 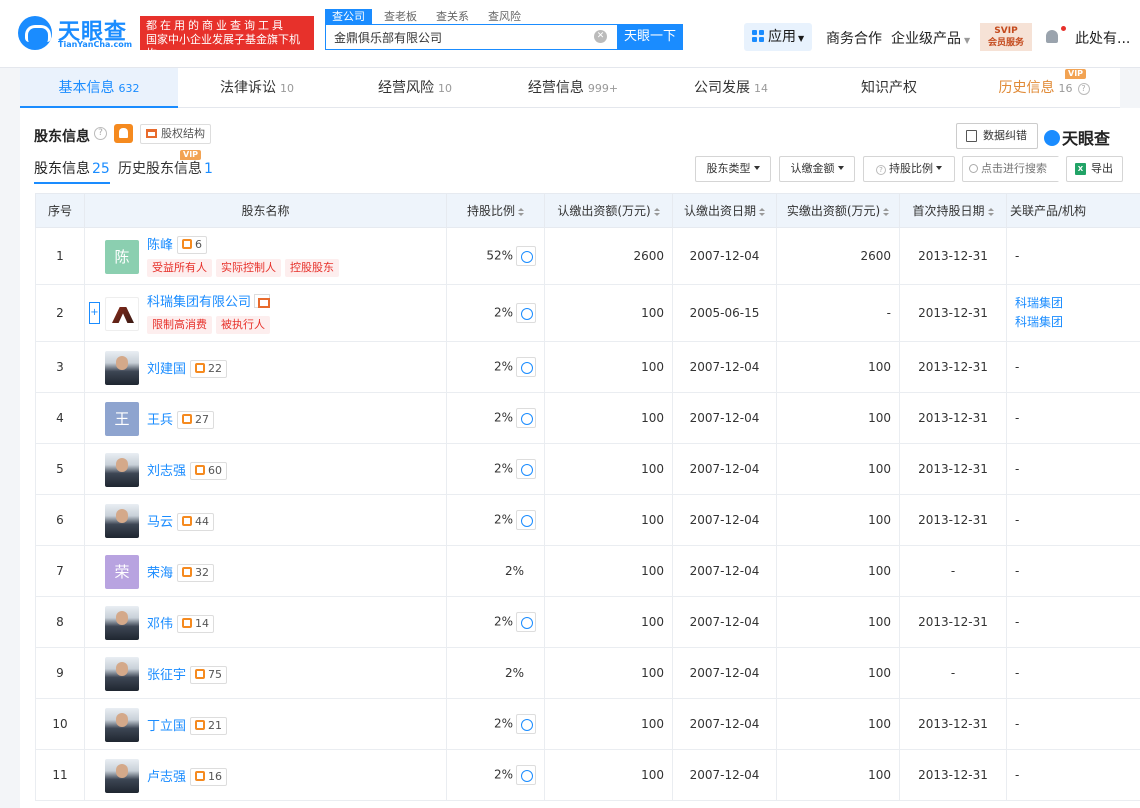 What do you see at coordinates (953, 210) in the screenshot?
I see `col-first-date: 首次持股日期` at bounding box center [953, 210].